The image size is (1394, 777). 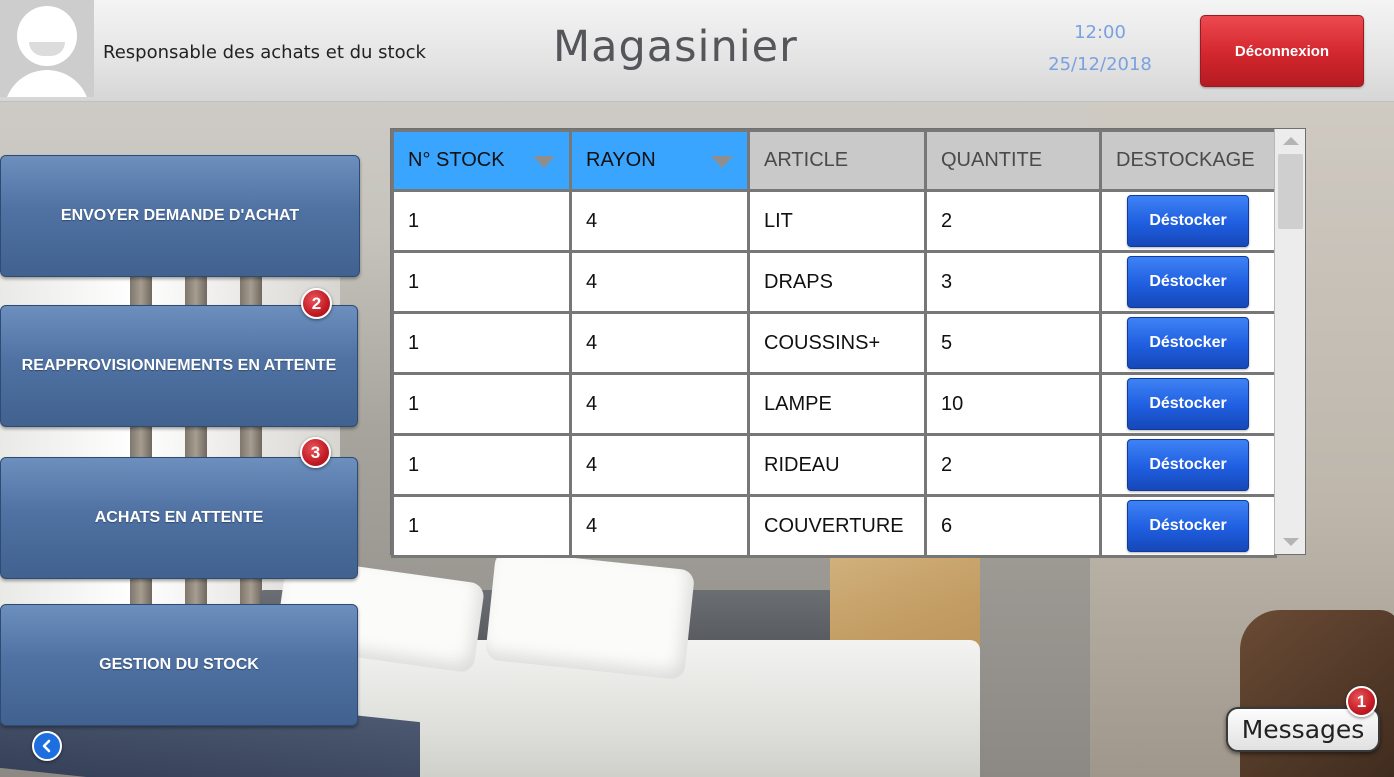 I want to click on column-header-label: RAYON, so click(x=621, y=160).